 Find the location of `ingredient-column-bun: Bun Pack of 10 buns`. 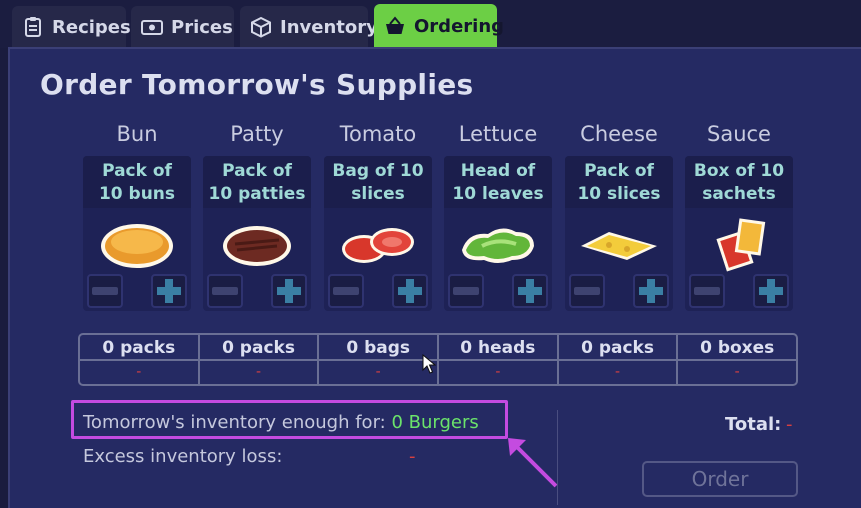

ingredient-column-bun: Bun Pack of 10 buns is located at coordinates (137, 216).